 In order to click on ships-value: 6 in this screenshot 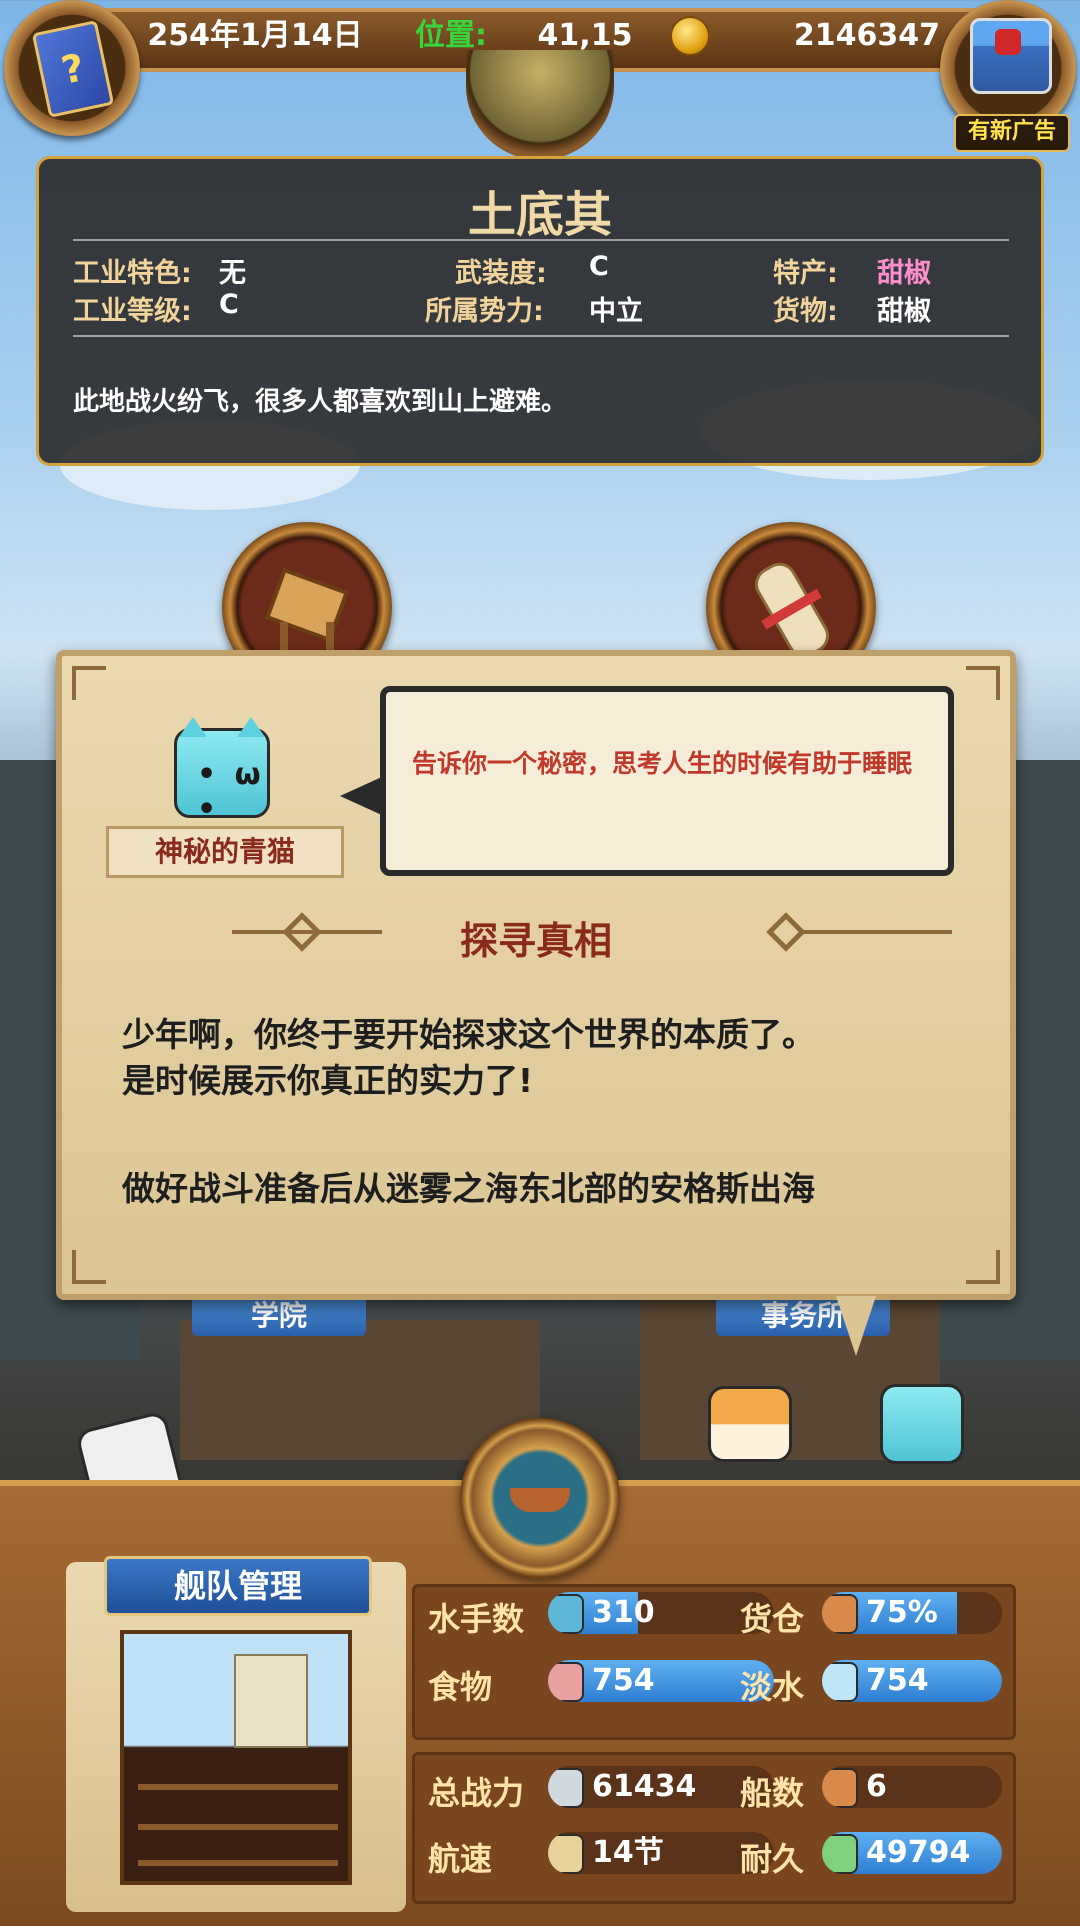, I will do `click(876, 1786)`.